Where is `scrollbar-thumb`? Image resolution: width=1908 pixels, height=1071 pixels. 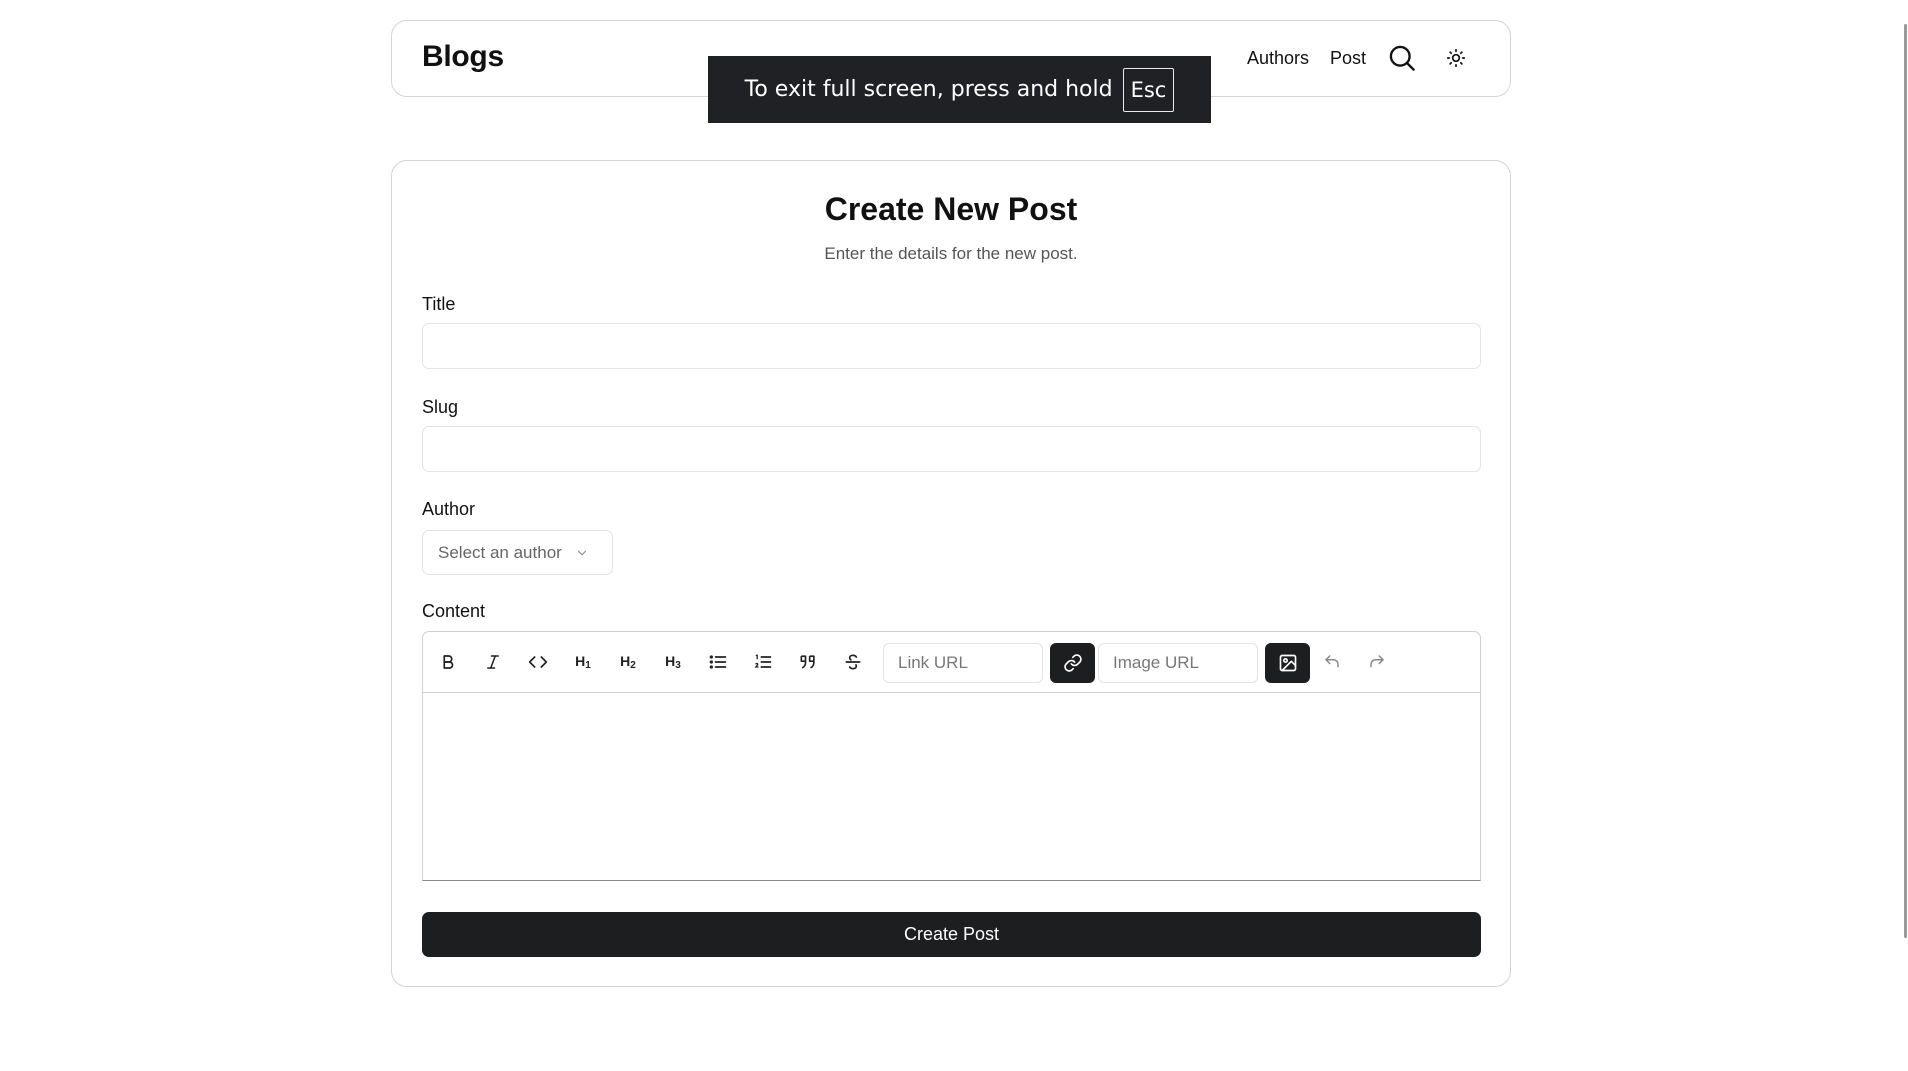
scrollbar-thumb is located at coordinates (1905, 481).